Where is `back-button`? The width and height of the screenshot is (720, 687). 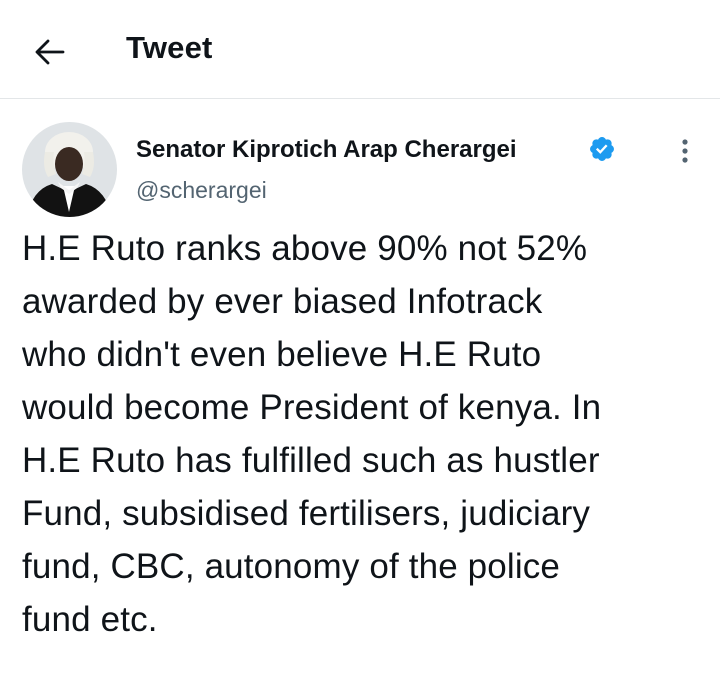
back-button is located at coordinates (50, 52).